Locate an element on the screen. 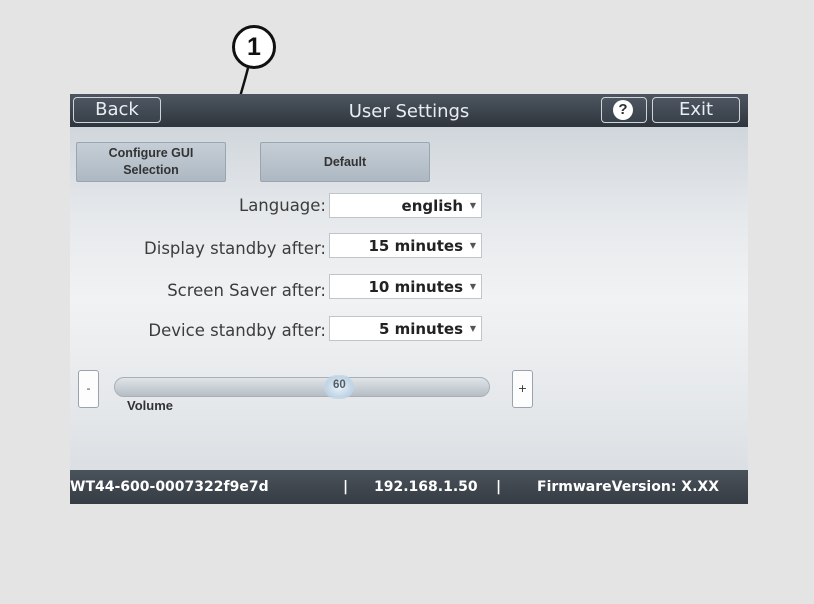 The width and height of the screenshot is (814, 604). volume-increase-button: + is located at coordinates (522, 389).